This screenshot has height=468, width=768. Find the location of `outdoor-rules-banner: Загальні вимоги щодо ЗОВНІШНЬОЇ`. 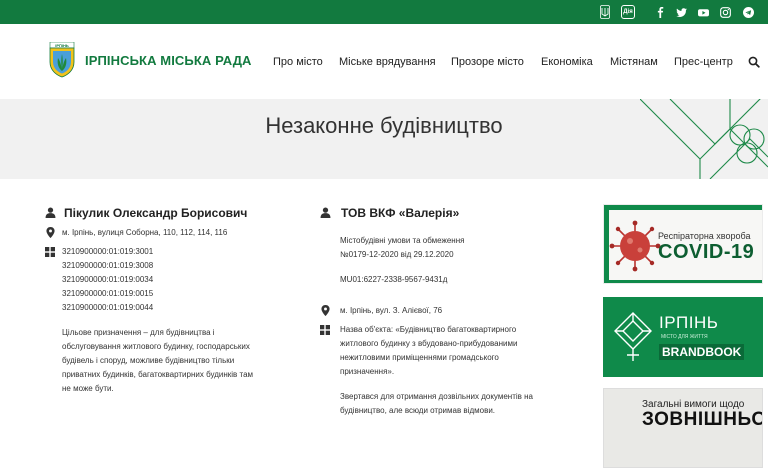

outdoor-rules-banner: Загальні вимоги щодо ЗОВНІШНЬОЇ is located at coordinates (683, 428).